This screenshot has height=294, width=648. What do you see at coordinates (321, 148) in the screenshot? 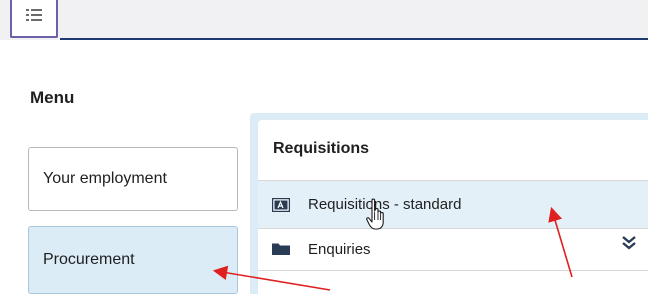
I see `submenu-title: Requisitions` at bounding box center [321, 148].